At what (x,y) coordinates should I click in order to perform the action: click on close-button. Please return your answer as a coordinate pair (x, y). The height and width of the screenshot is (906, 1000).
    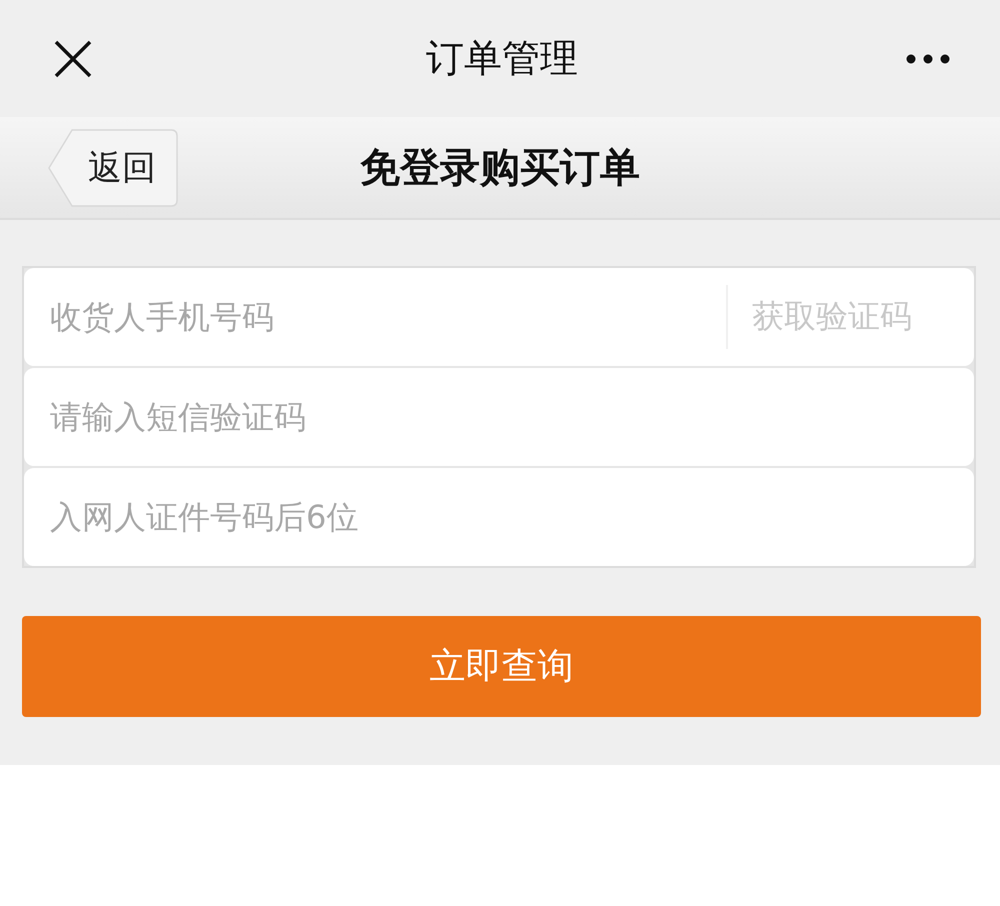
    Looking at the image, I should click on (73, 59).